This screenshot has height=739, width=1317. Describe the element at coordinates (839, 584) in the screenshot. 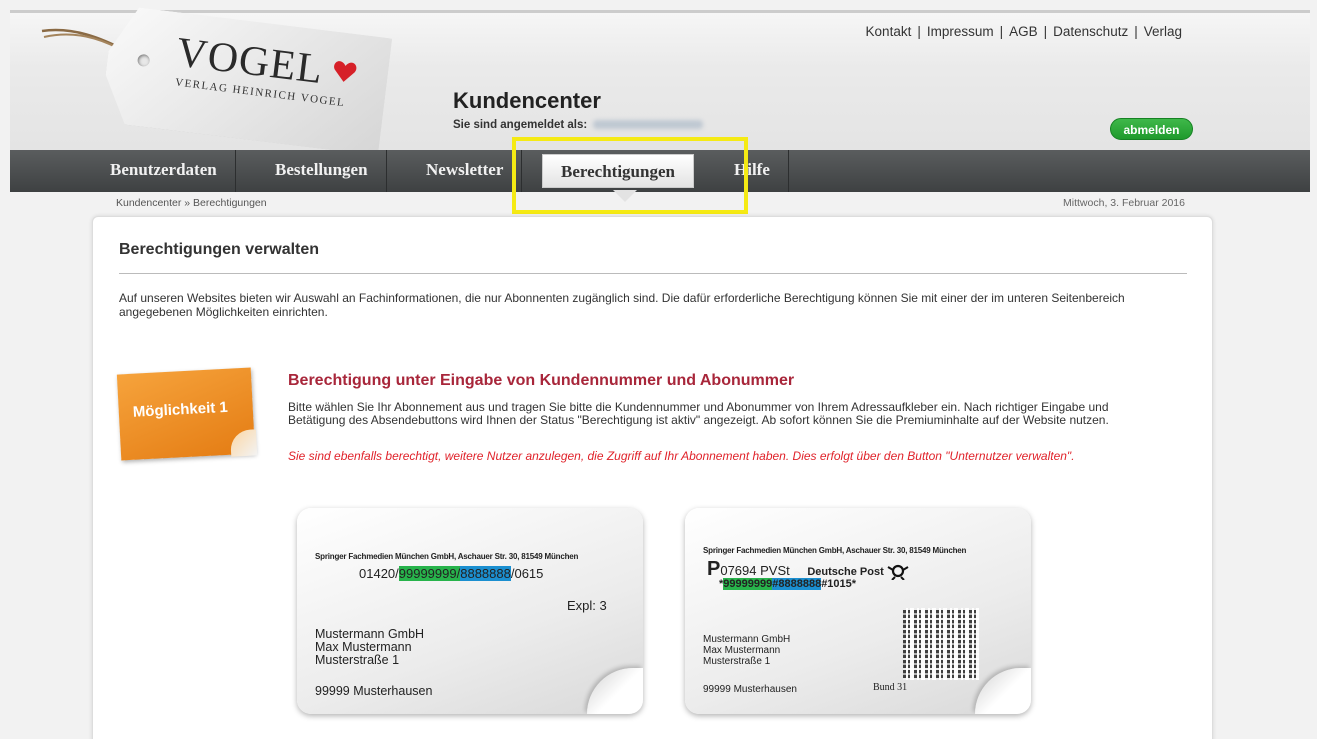

I see `code-suffix: #1015*` at that location.